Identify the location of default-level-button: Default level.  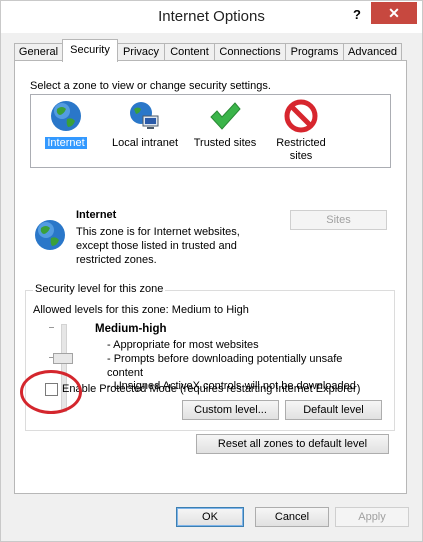
(333, 410).